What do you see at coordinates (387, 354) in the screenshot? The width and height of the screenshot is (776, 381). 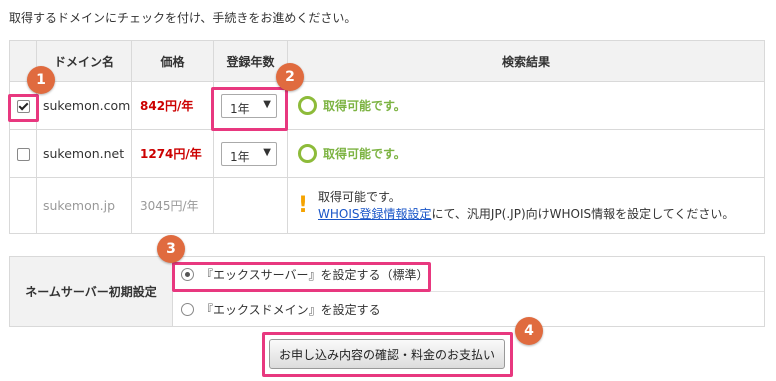 I see `highlight-box-submit` at bounding box center [387, 354].